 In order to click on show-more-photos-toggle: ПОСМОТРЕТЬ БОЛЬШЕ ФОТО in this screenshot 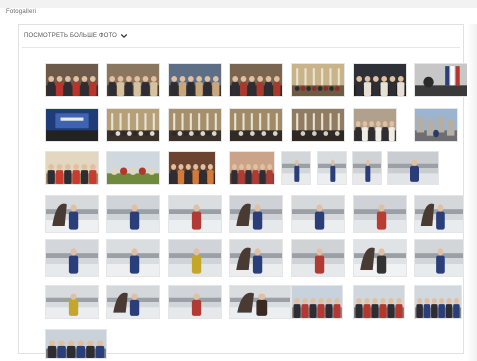, I will do `click(76, 36)`.